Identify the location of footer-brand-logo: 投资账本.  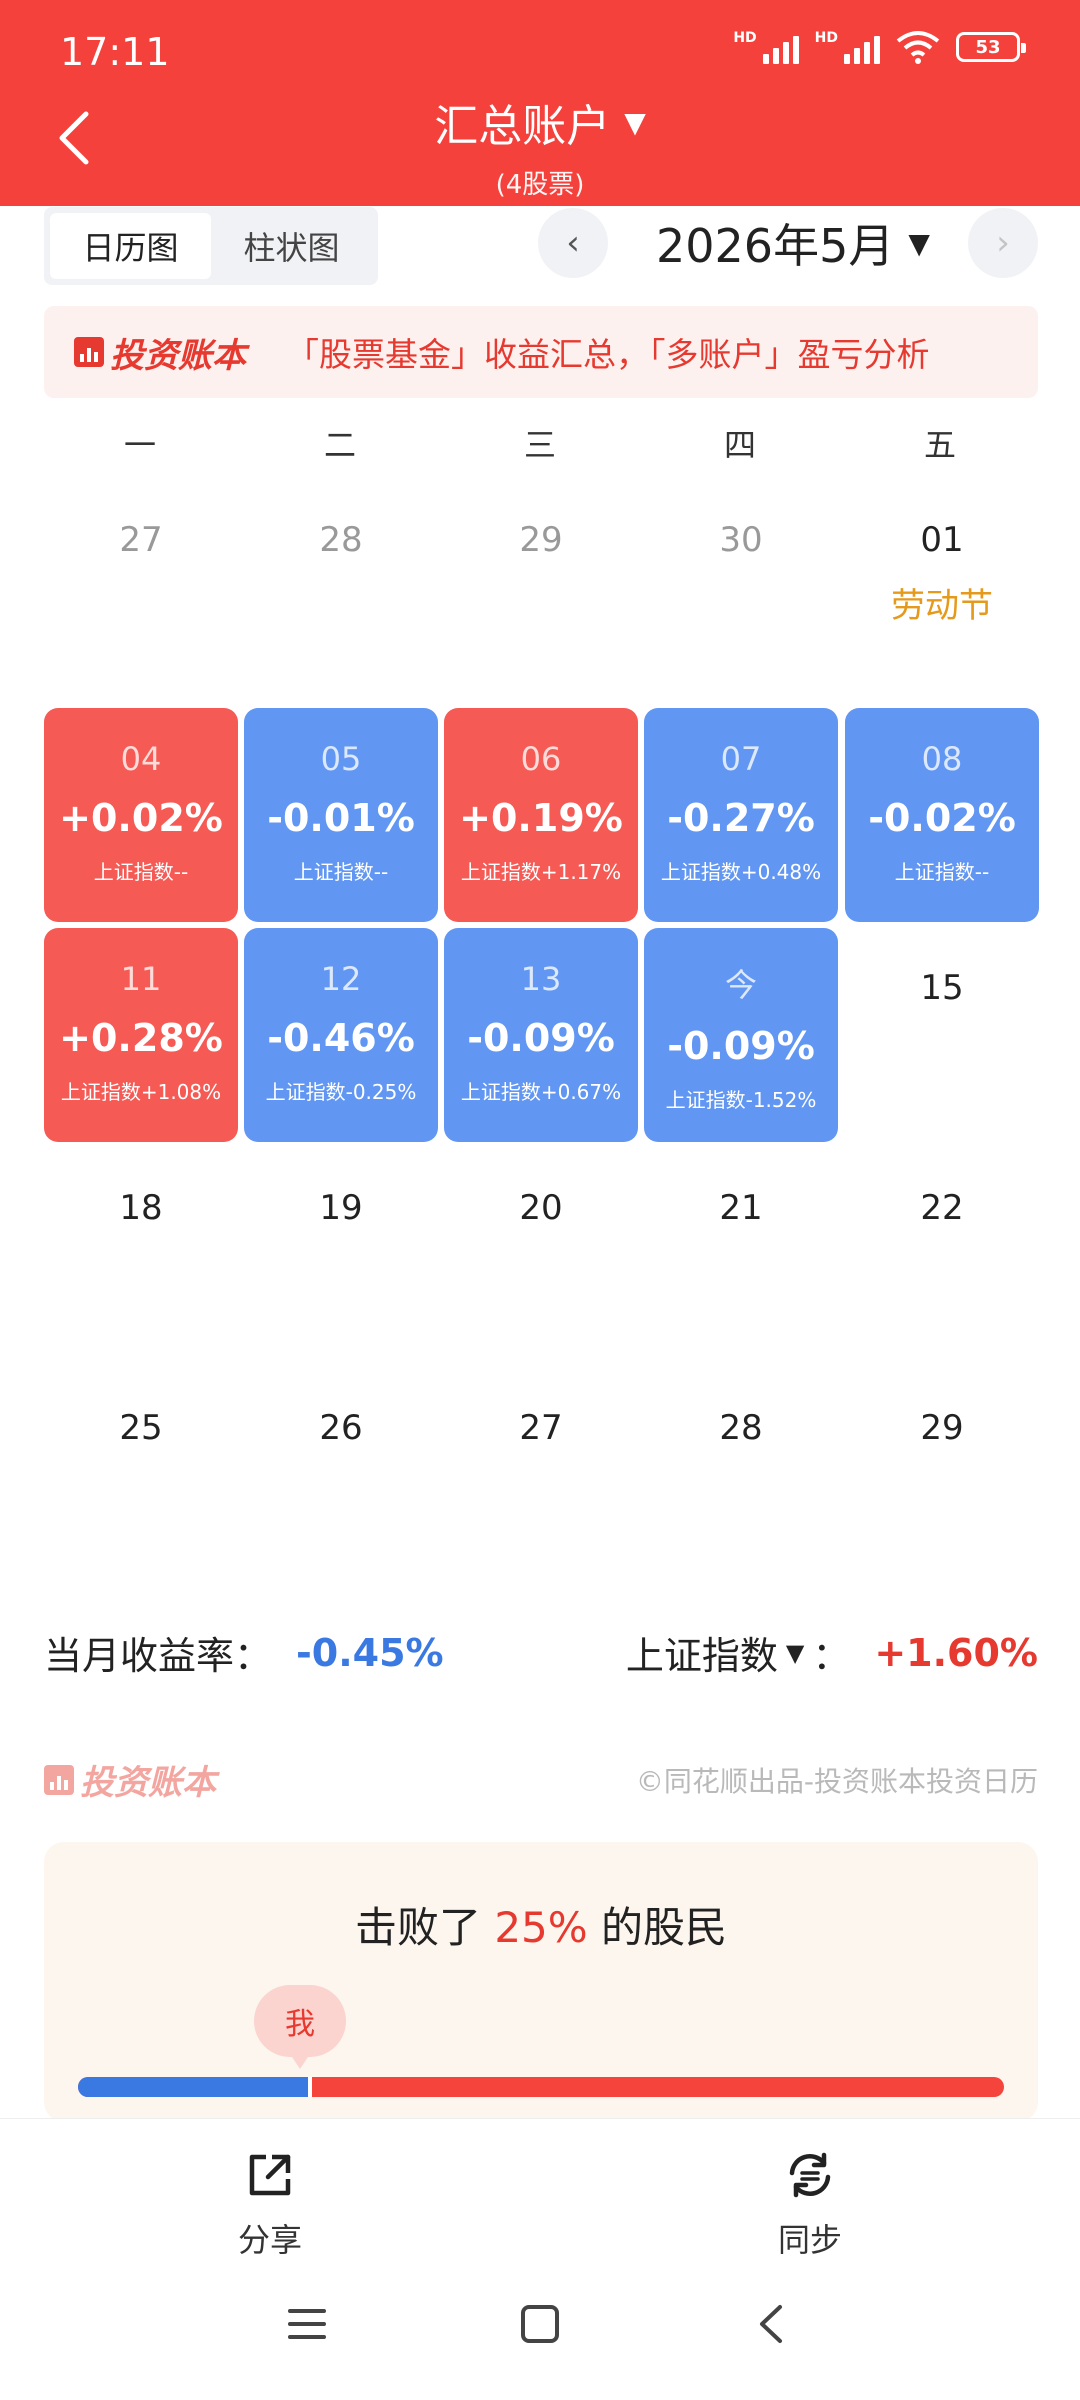
(130, 1779).